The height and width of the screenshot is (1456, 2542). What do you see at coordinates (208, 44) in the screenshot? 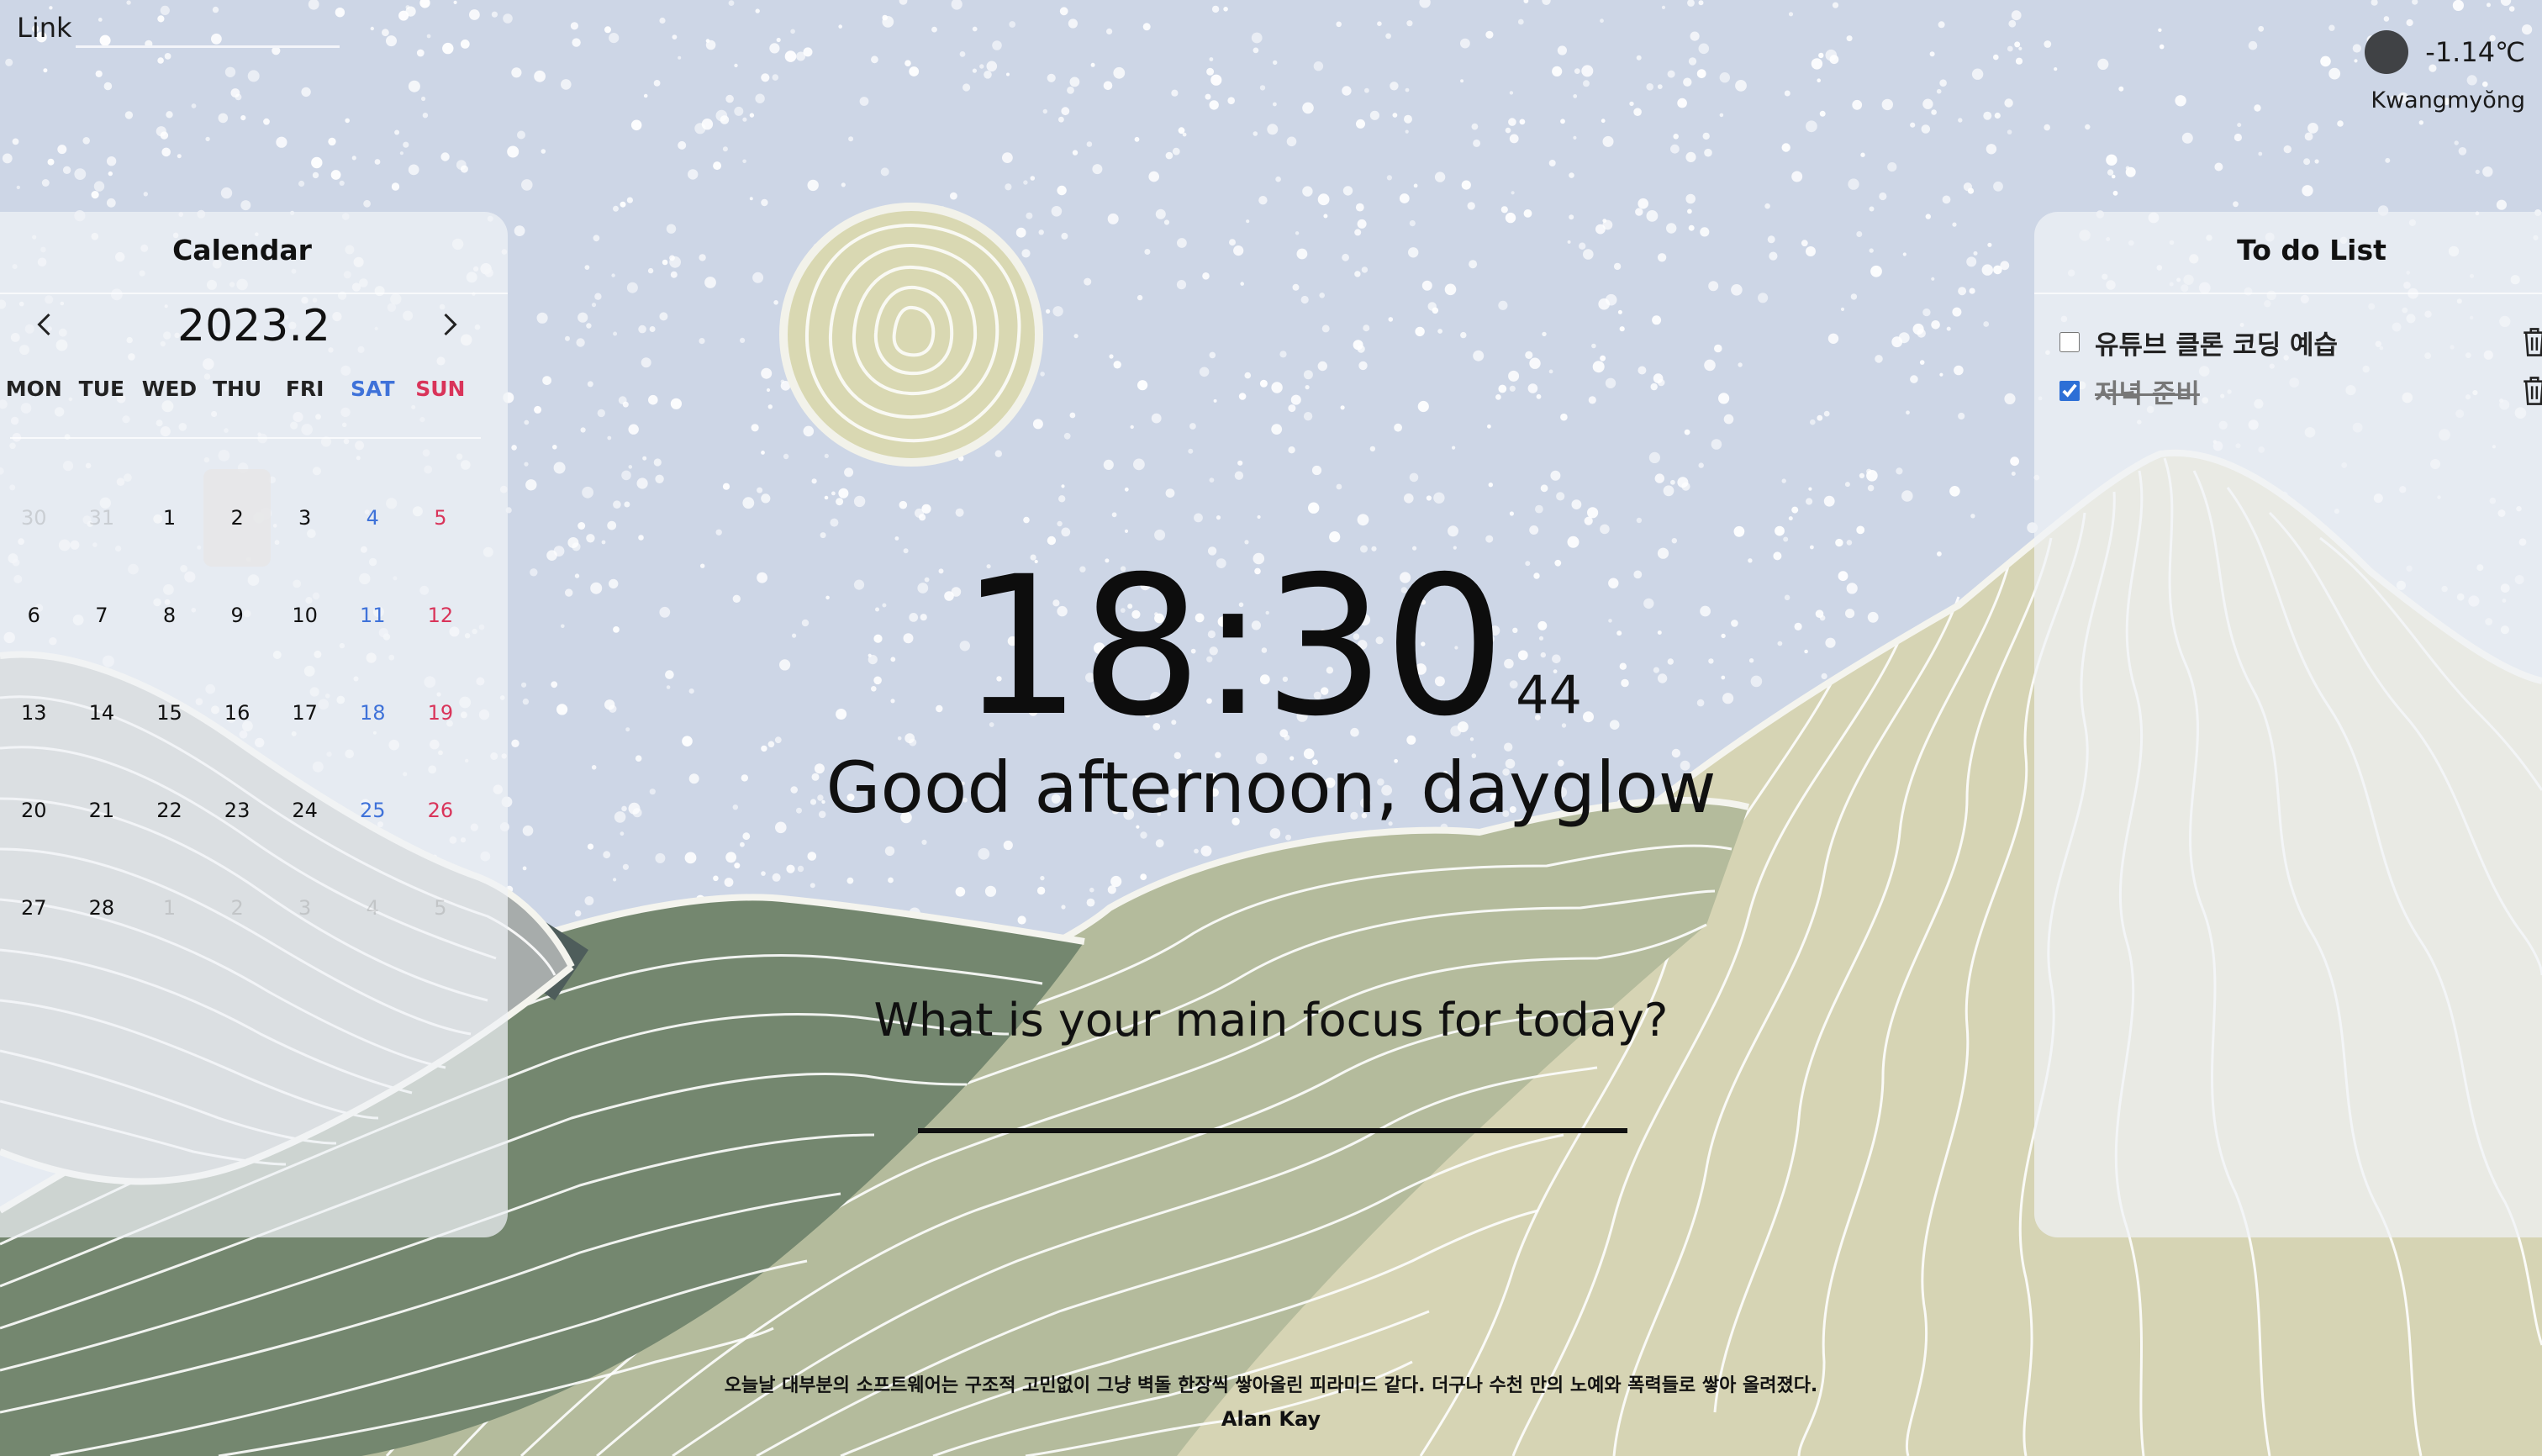
I see `link-input` at bounding box center [208, 44].